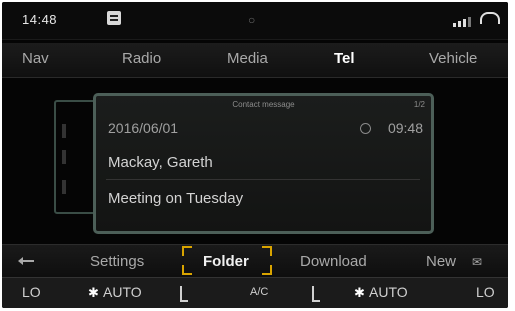  I want to click on tab-nav: Nav, so click(35, 58).